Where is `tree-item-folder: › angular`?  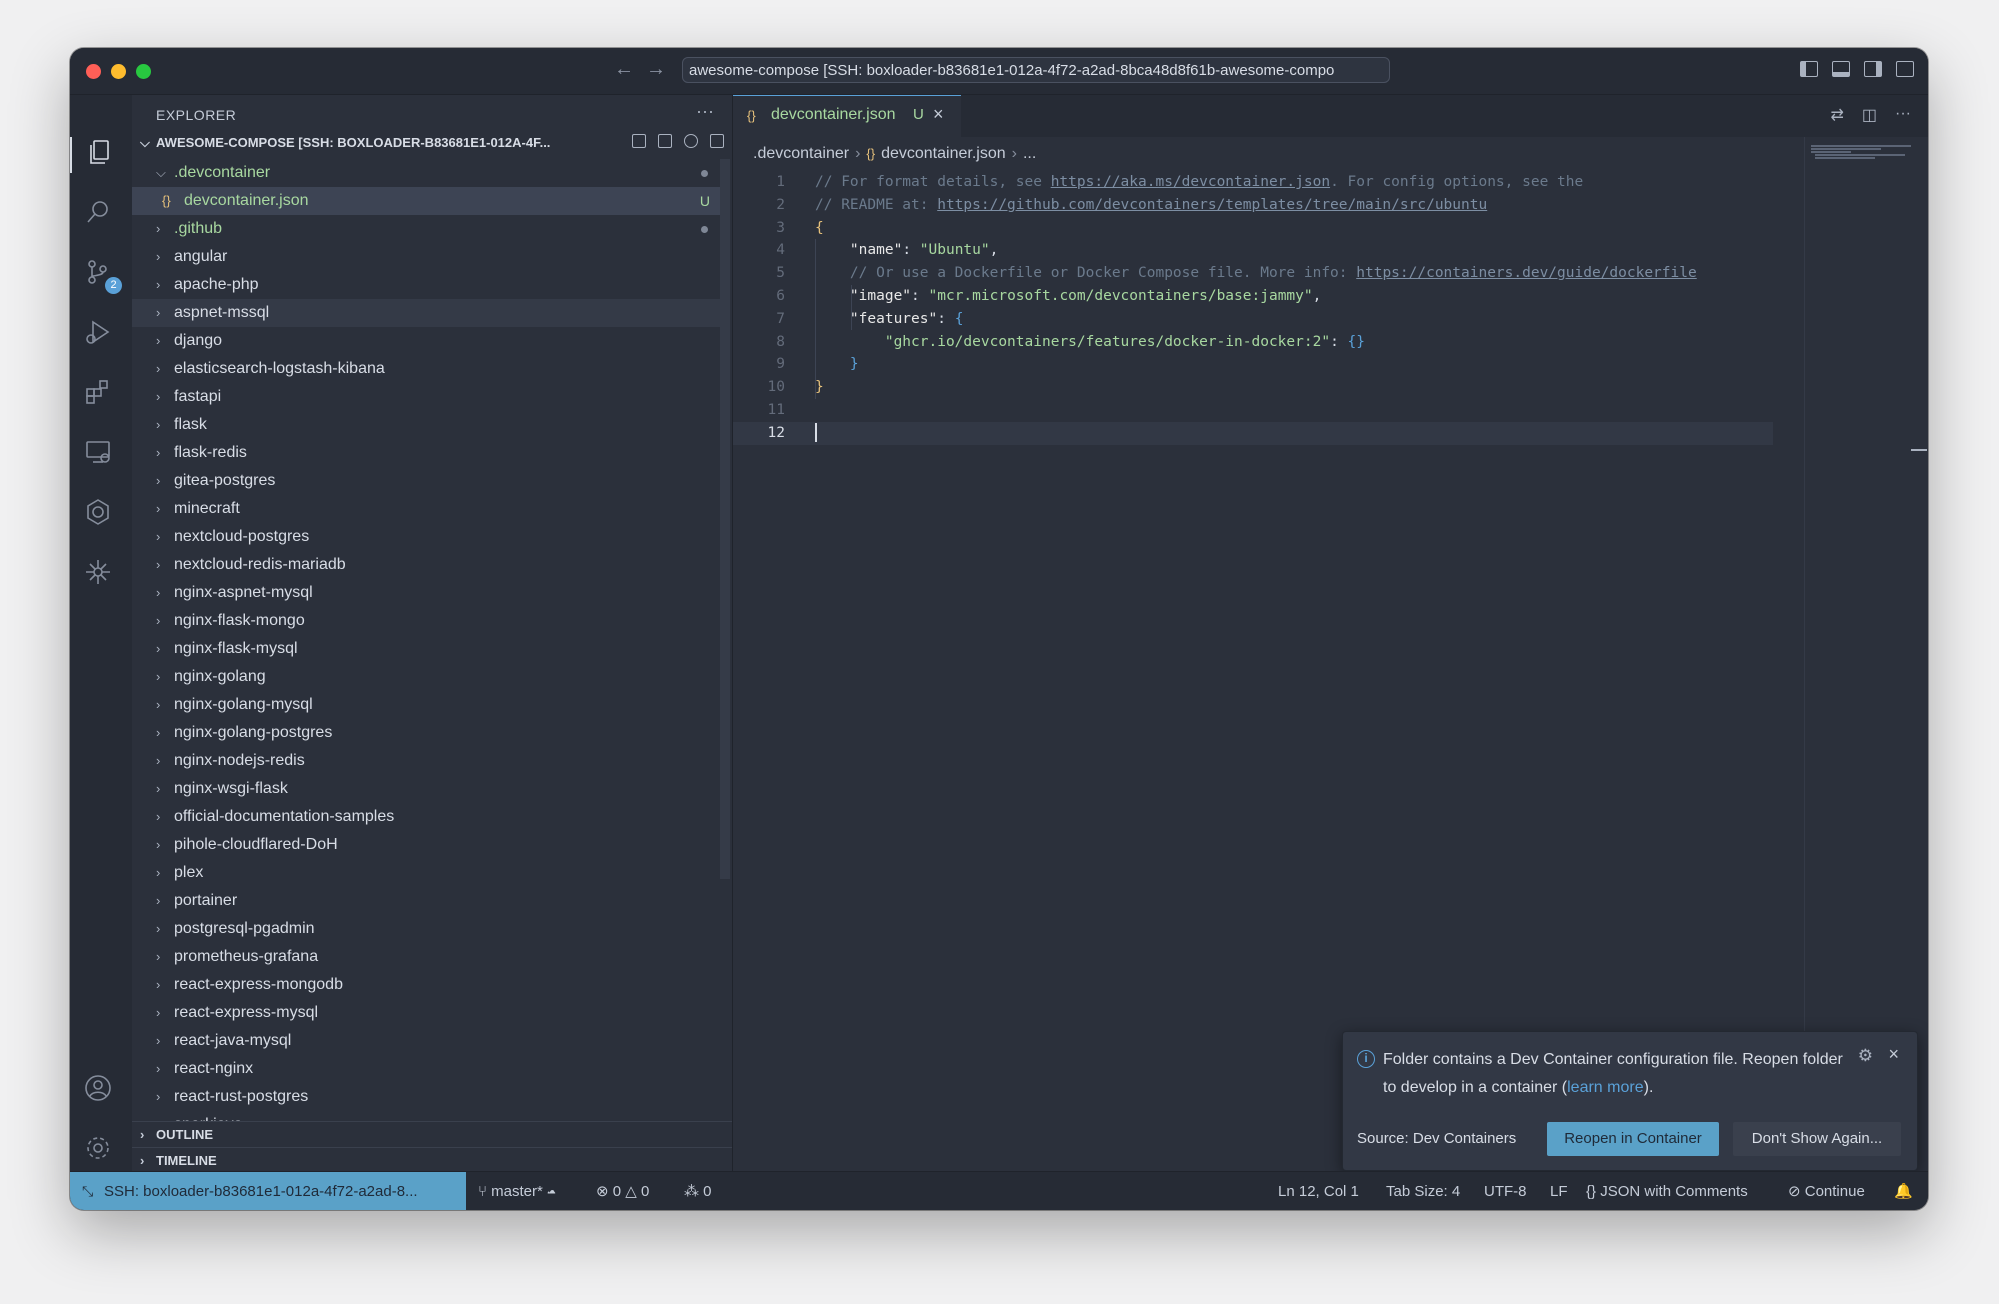 tree-item-folder: › angular is located at coordinates (427, 257).